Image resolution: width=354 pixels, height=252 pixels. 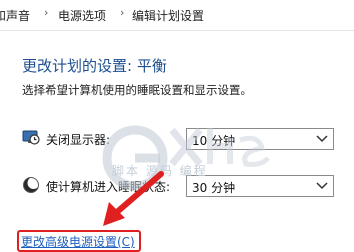 I want to click on breadcrumb-item-sound: 和声音, so click(x=15, y=15).